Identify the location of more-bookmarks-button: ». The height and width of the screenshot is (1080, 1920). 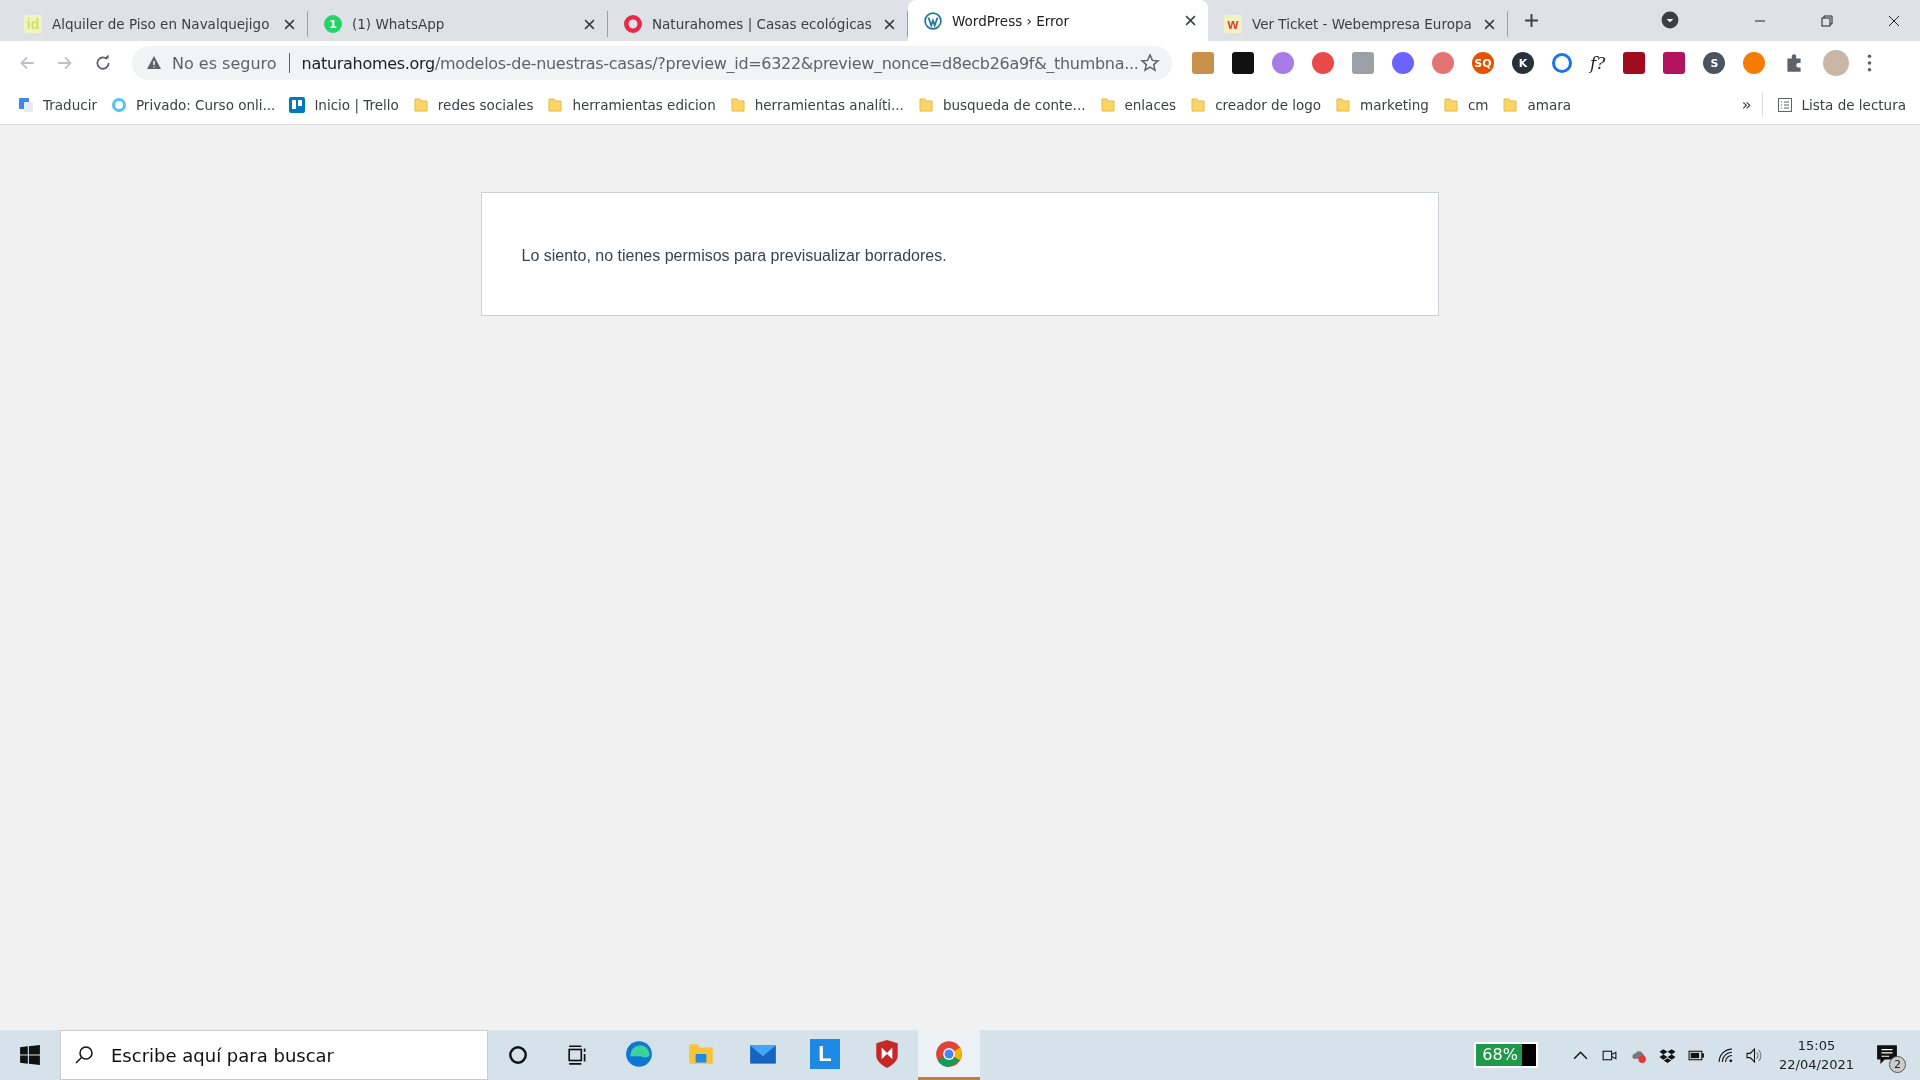
(1746, 104).